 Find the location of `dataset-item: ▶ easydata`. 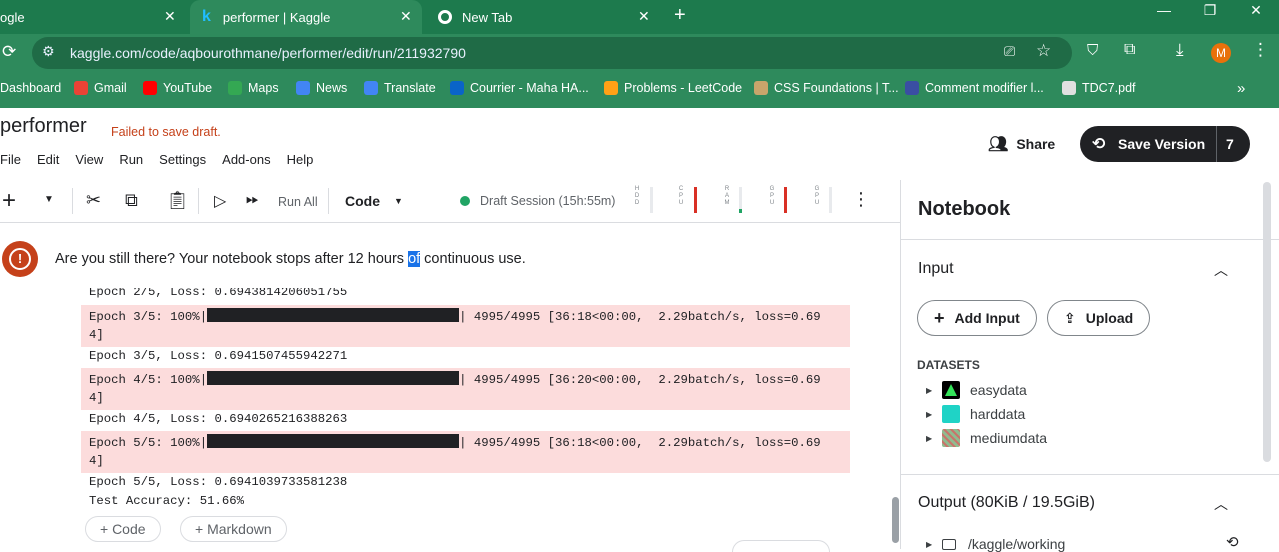

dataset-item: ▶ easydata is located at coordinates (976, 390).